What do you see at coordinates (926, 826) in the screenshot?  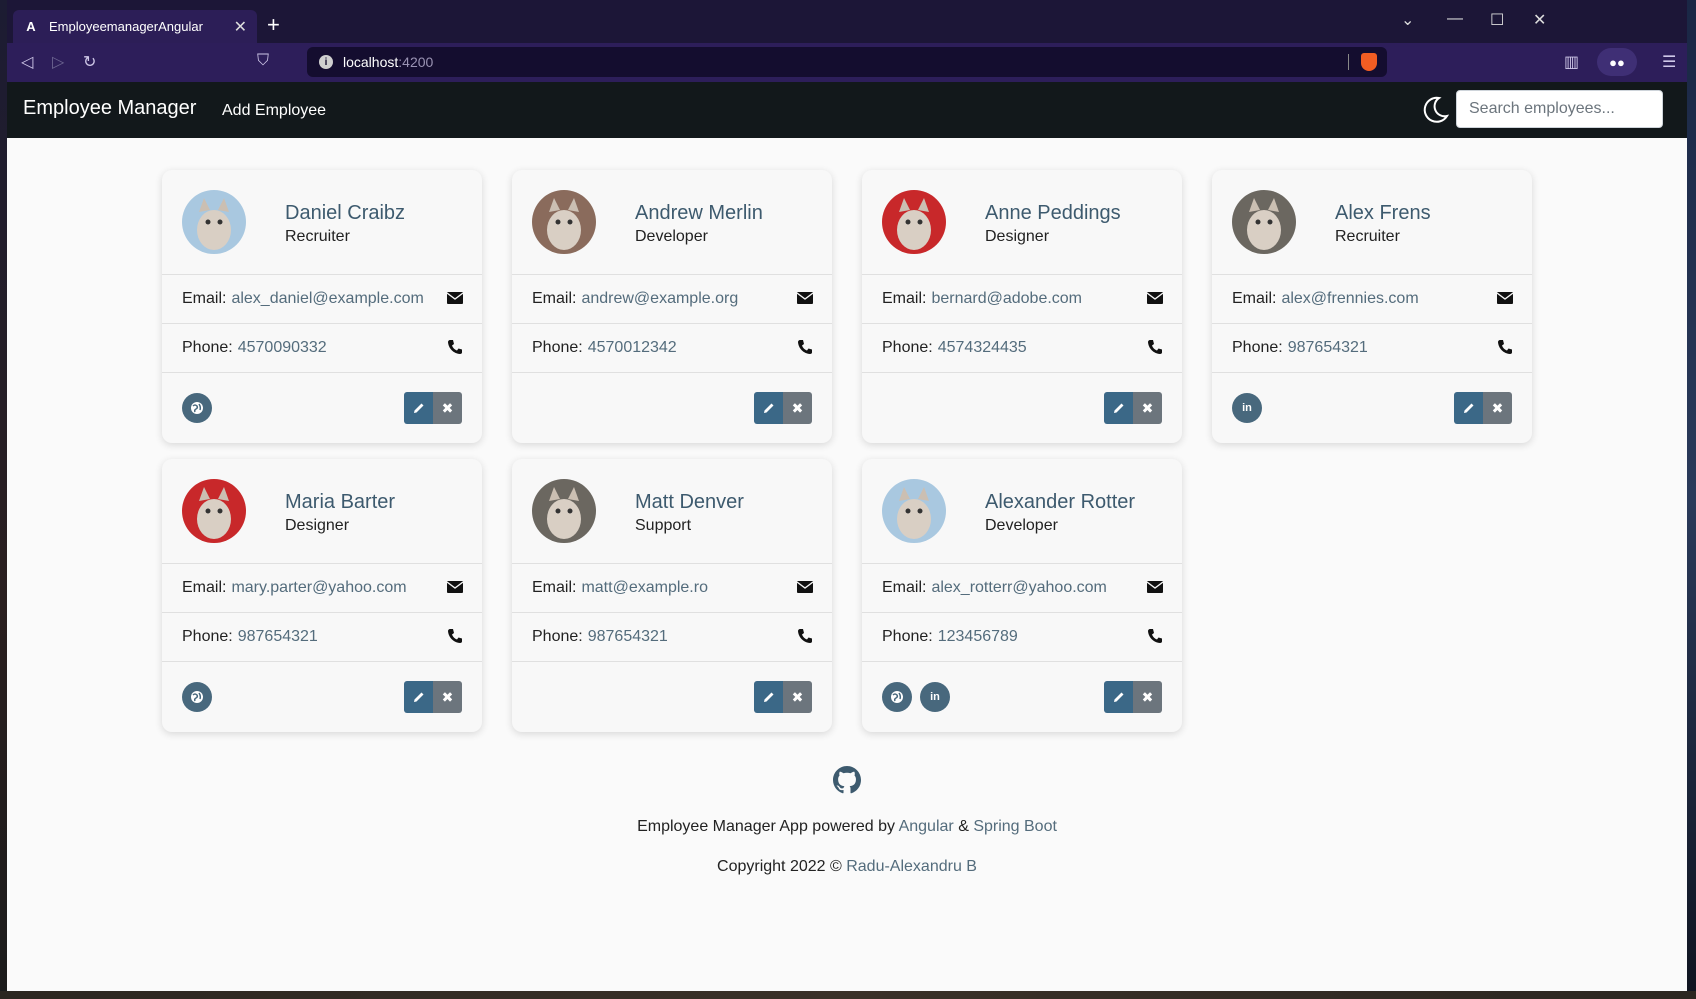 I see `angular-link: Angular` at bounding box center [926, 826].